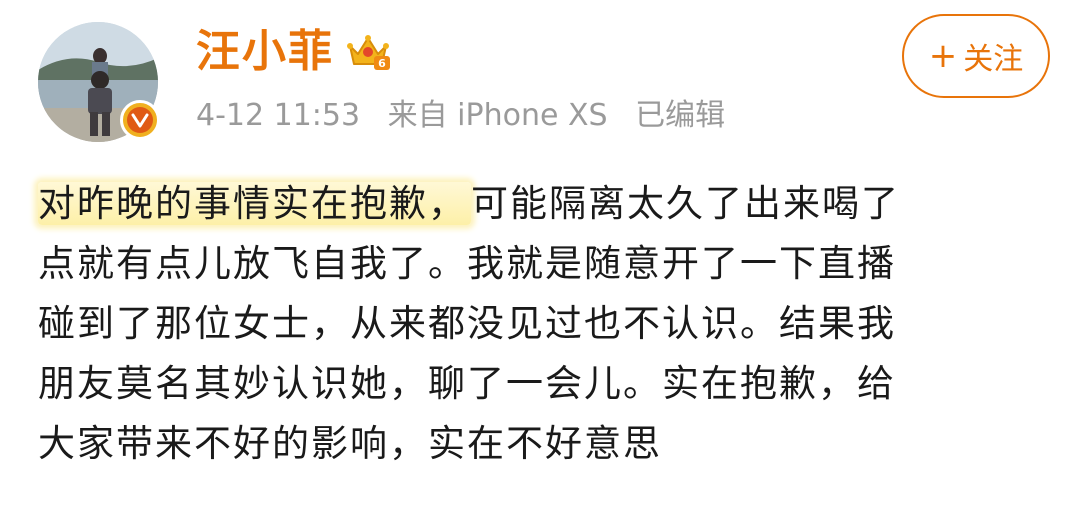 The image size is (1080, 506). I want to click on body-line: 大家带来不好的影响，实在不好意思, so click(350, 443).